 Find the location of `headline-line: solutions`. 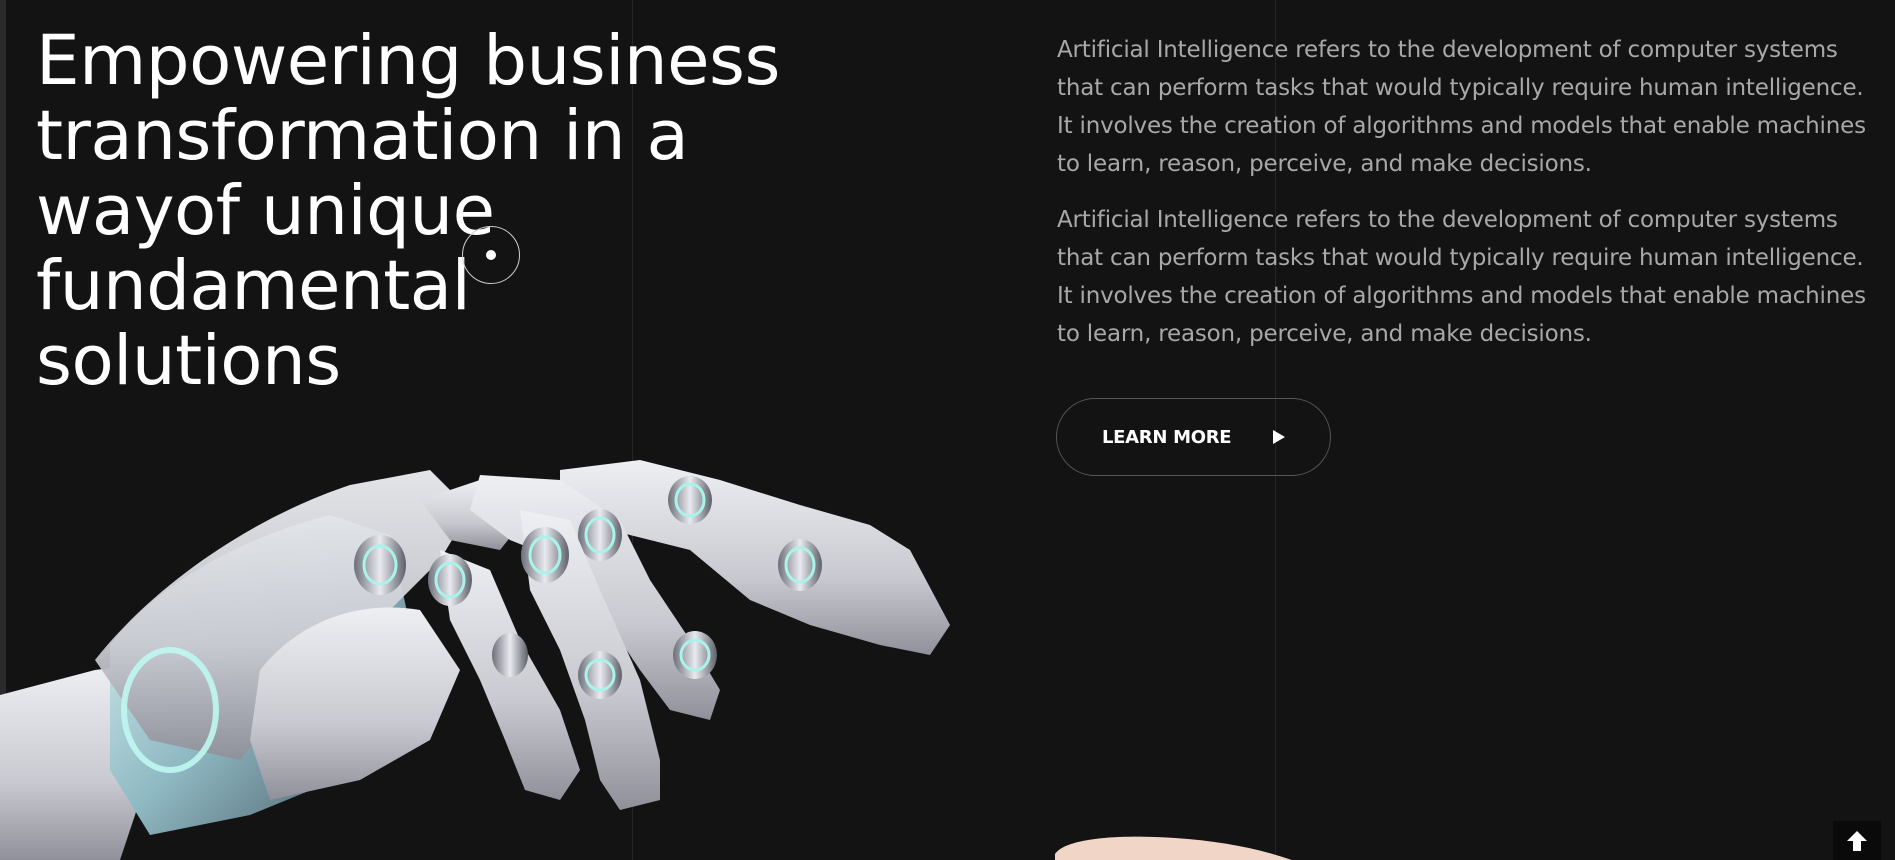

headline-line: solutions is located at coordinates (188, 361).